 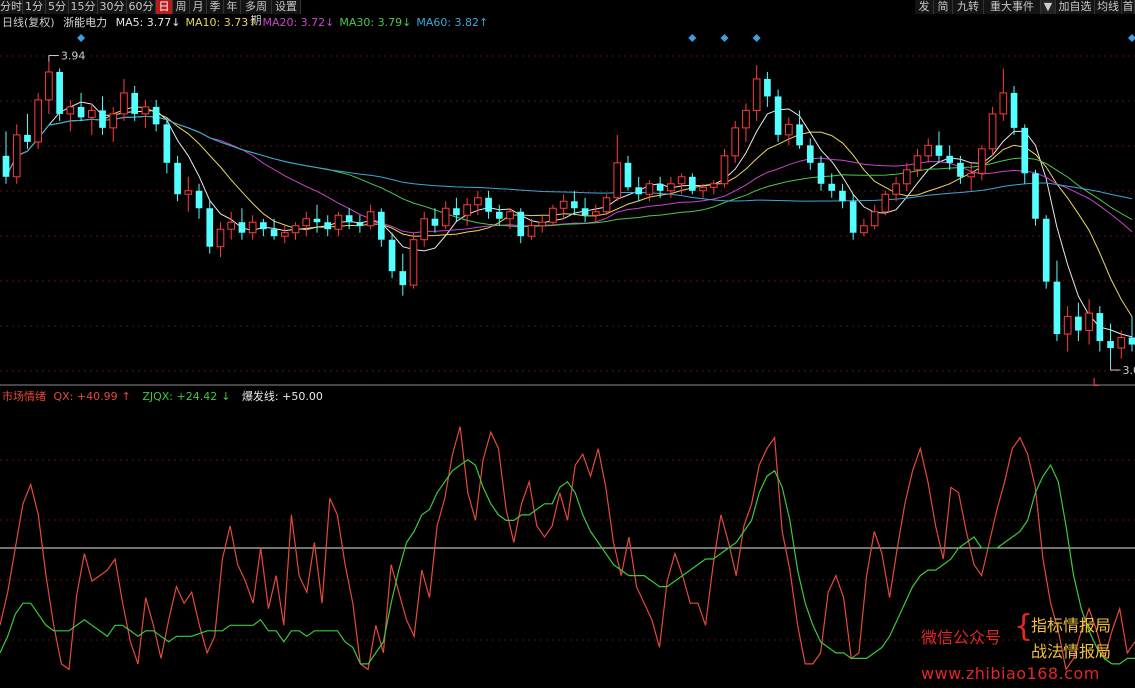 What do you see at coordinates (181, 7) in the screenshot?
I see `period-tab-7: 周` at bounding box center [181, 7].